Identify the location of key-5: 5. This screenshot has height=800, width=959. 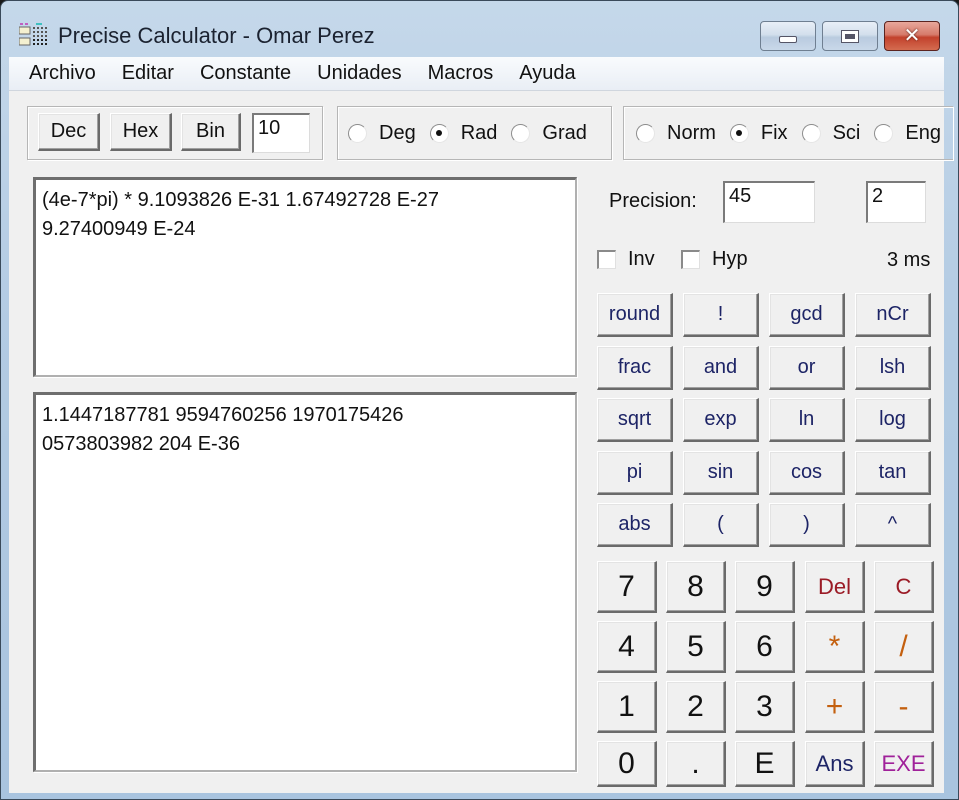
(696, 647).